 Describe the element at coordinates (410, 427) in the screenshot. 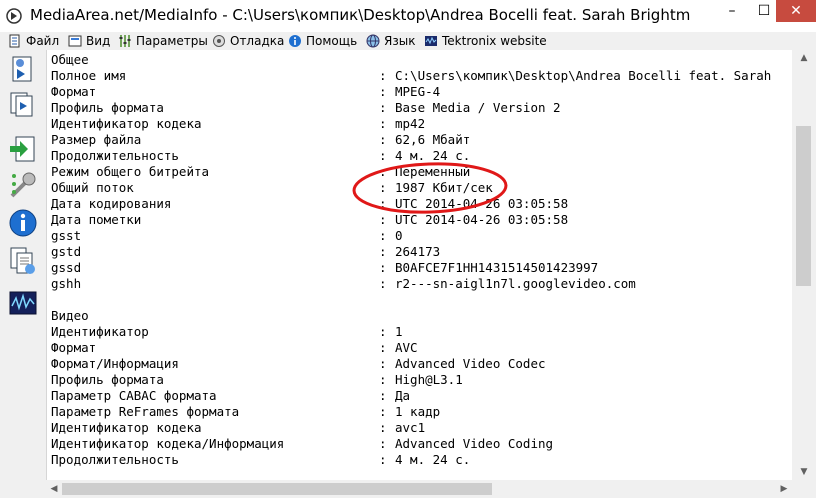

I see `info-value: avc1` at that location.